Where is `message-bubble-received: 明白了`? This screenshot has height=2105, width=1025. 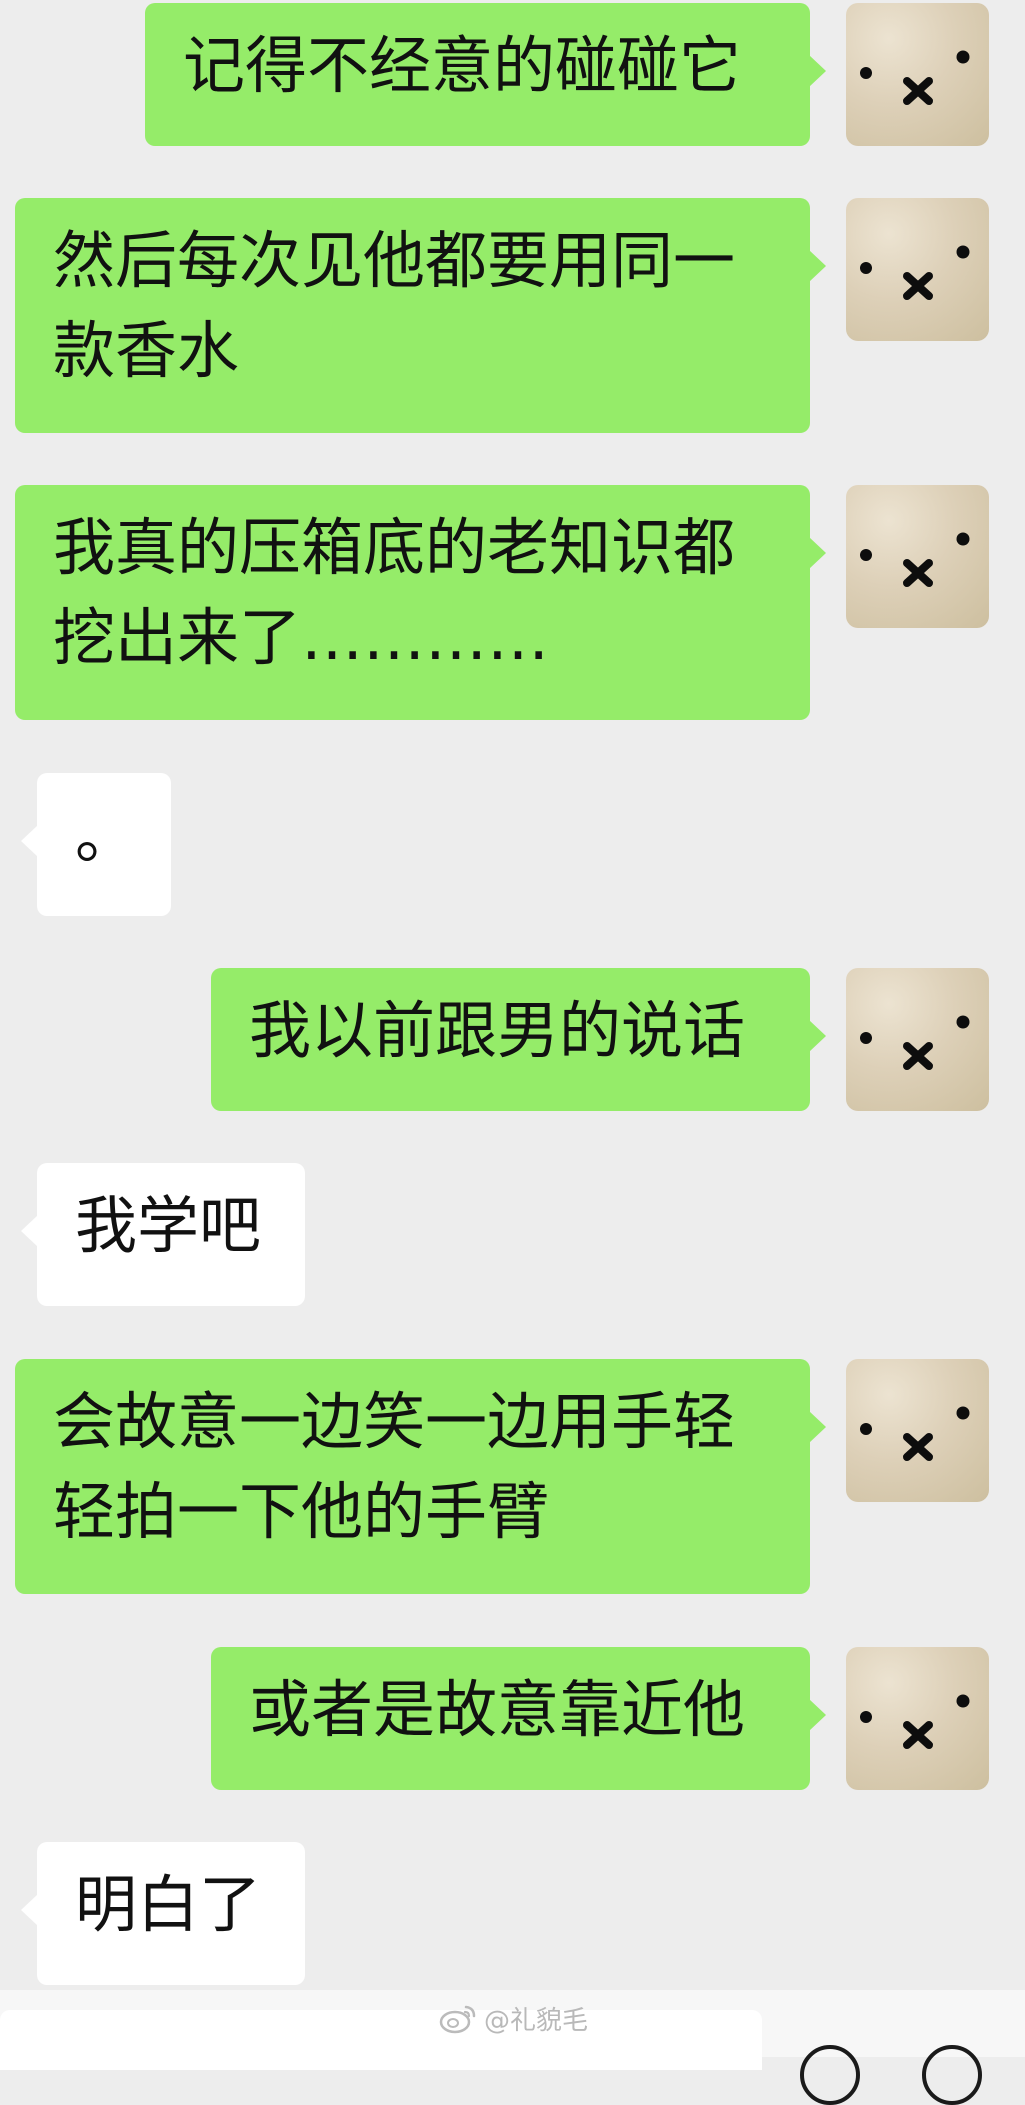 message-bubble-received: 明白了 is located at coordinates (163, 1913).